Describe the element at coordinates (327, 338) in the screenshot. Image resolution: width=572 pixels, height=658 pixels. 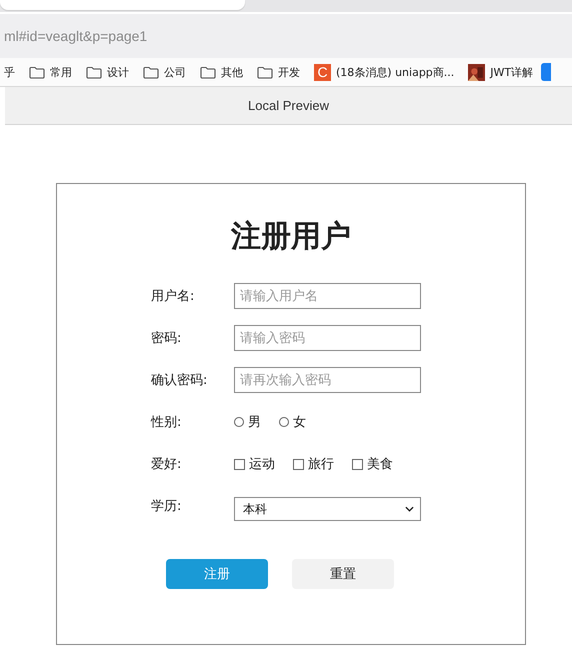
I see `input-field: 请输入密码` at that location.